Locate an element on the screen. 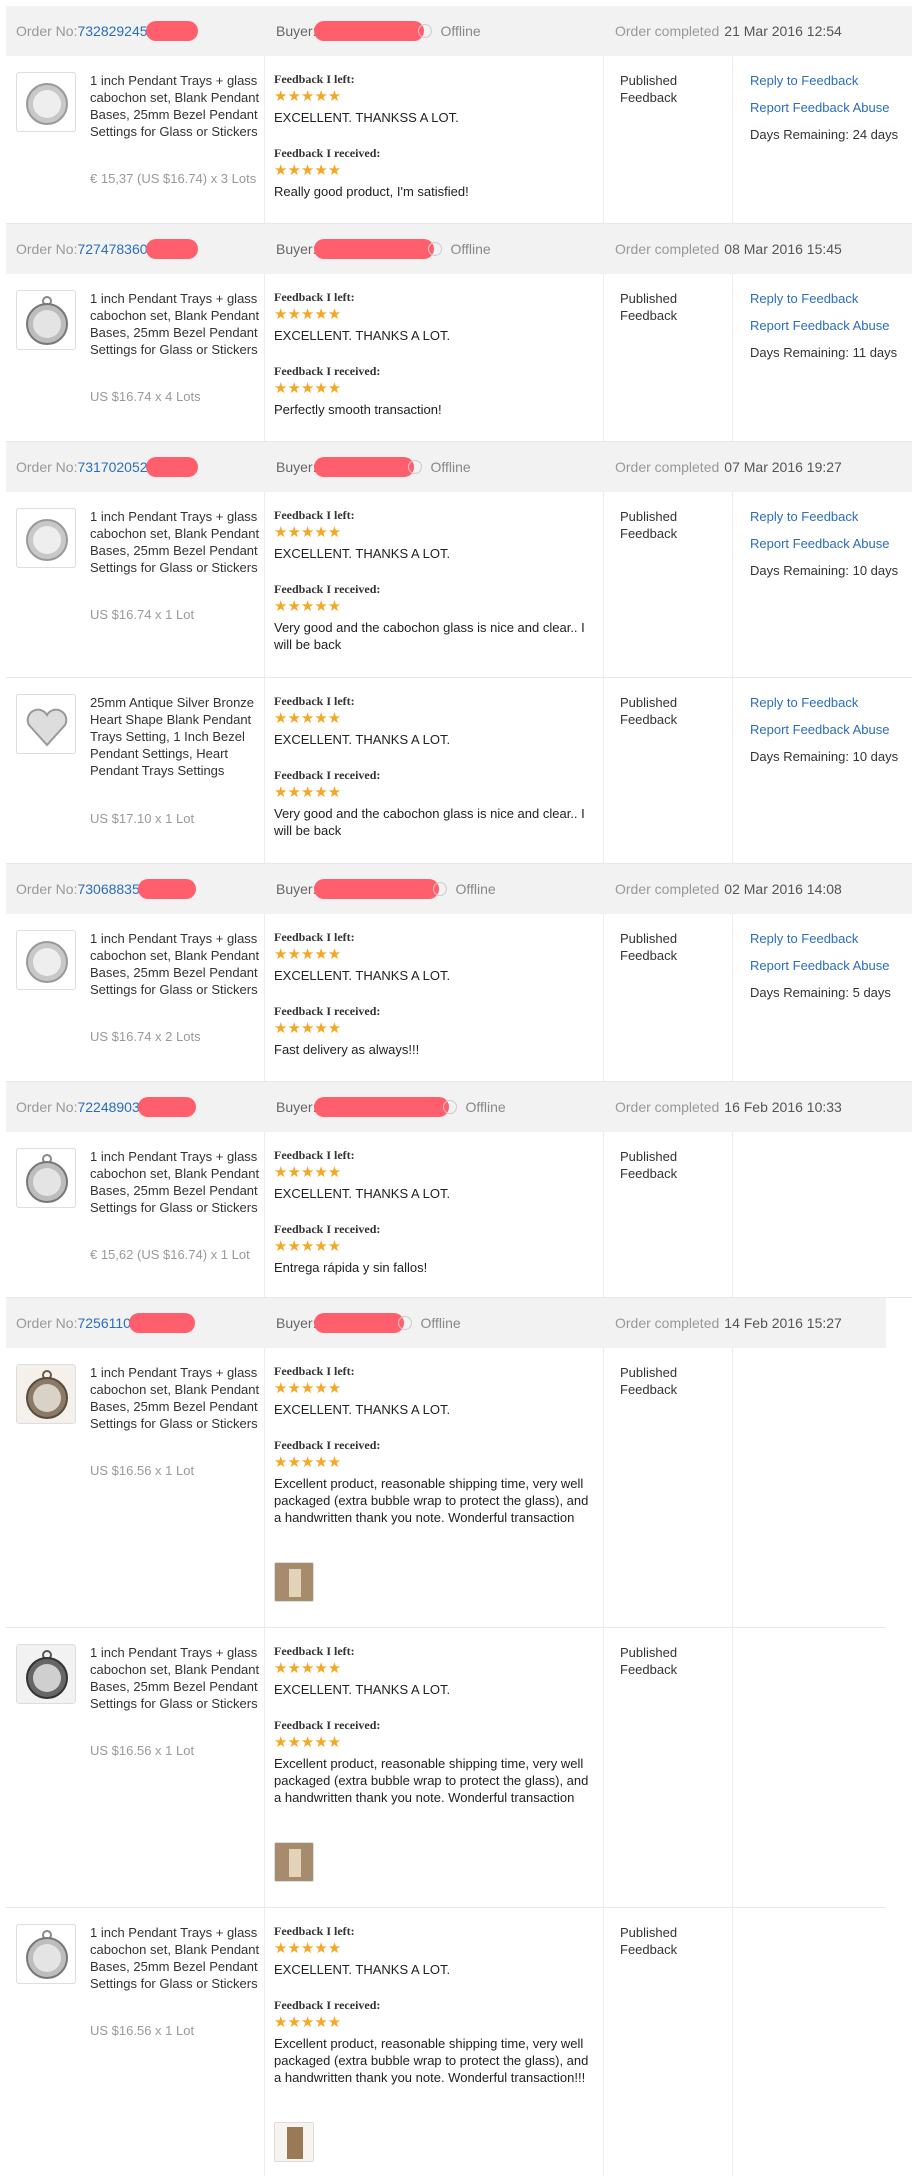  order-number-link: 73068835 is located at coordinates (108, 889).